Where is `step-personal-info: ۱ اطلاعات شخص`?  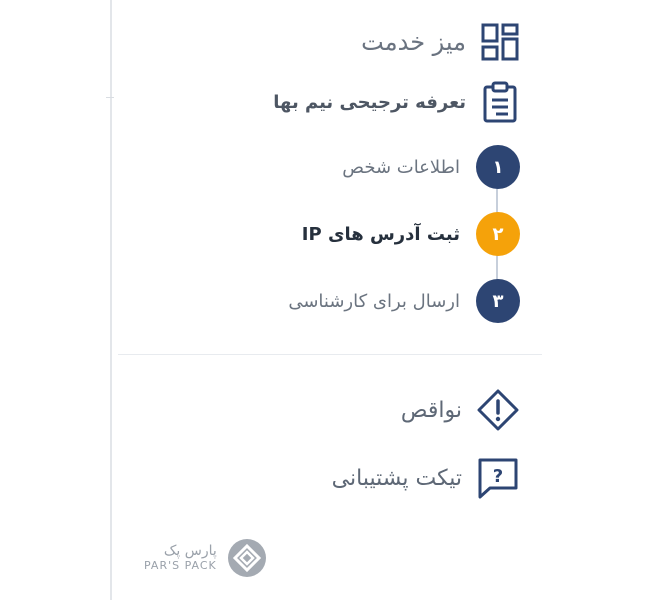 step-personal-info: ۱ اطلاعات شخص is located at coordinates (431, 167).